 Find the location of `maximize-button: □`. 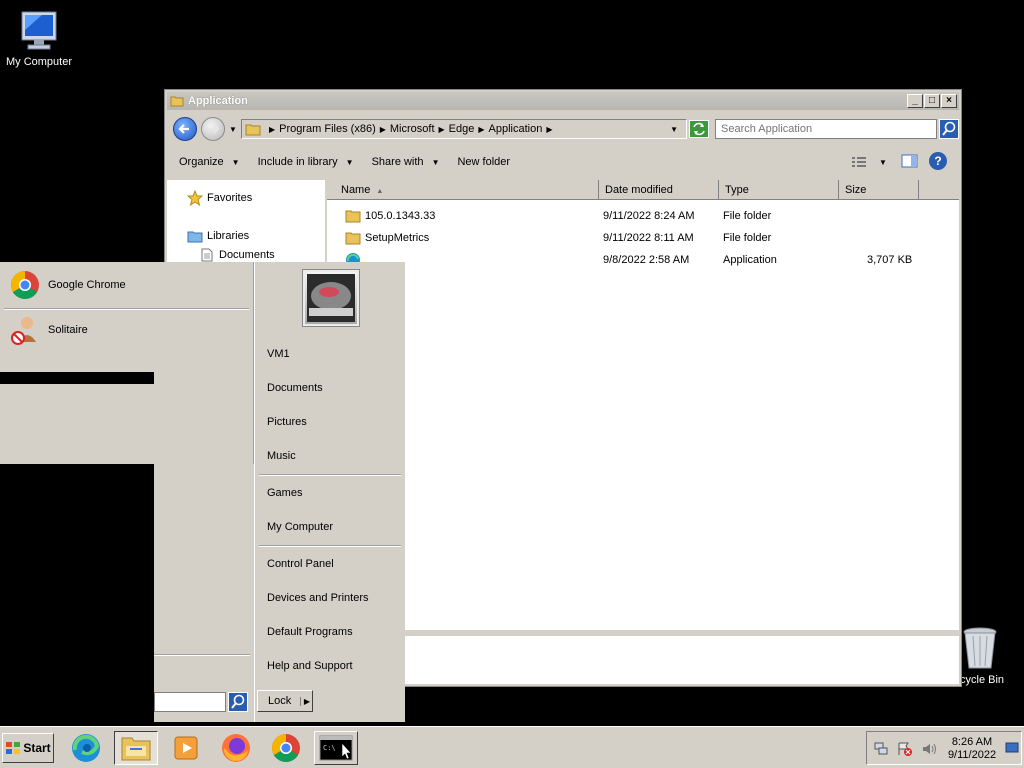

maximize-button: □ is located at coordinates (932, 101).